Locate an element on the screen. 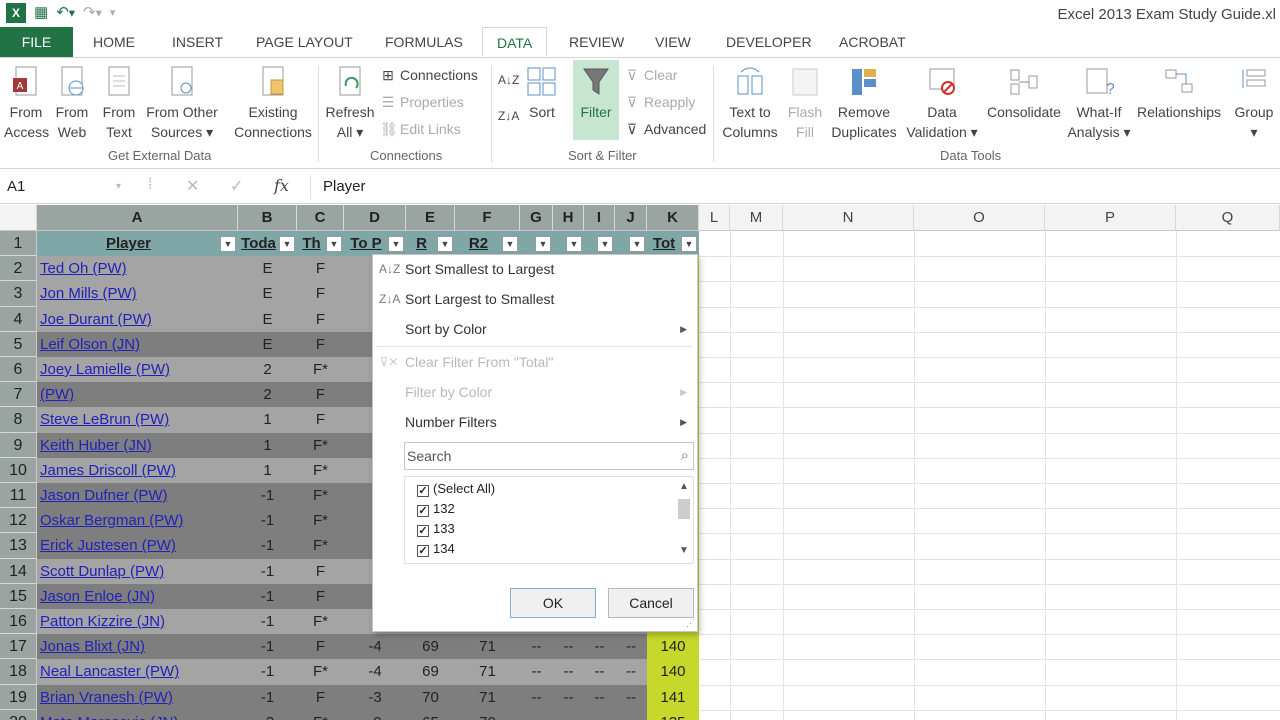 This screenshot has width=1280, height=720. column-header-i: I is located at coordinates (599, 218).